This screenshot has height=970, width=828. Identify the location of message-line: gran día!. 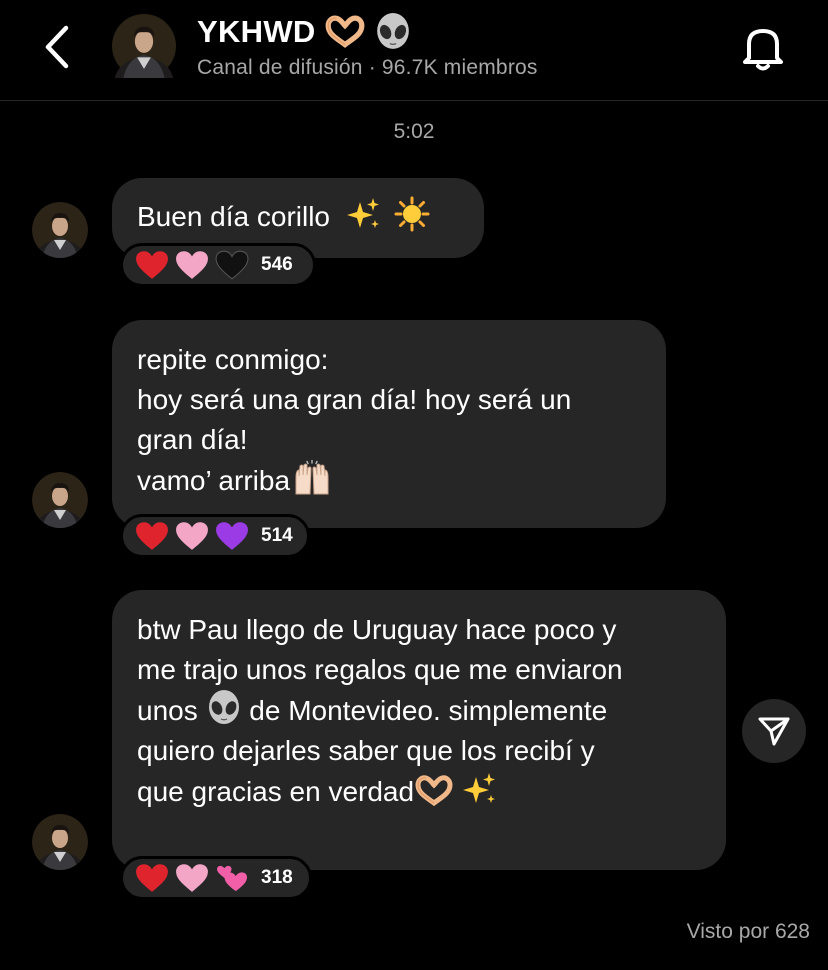
(192, 439).